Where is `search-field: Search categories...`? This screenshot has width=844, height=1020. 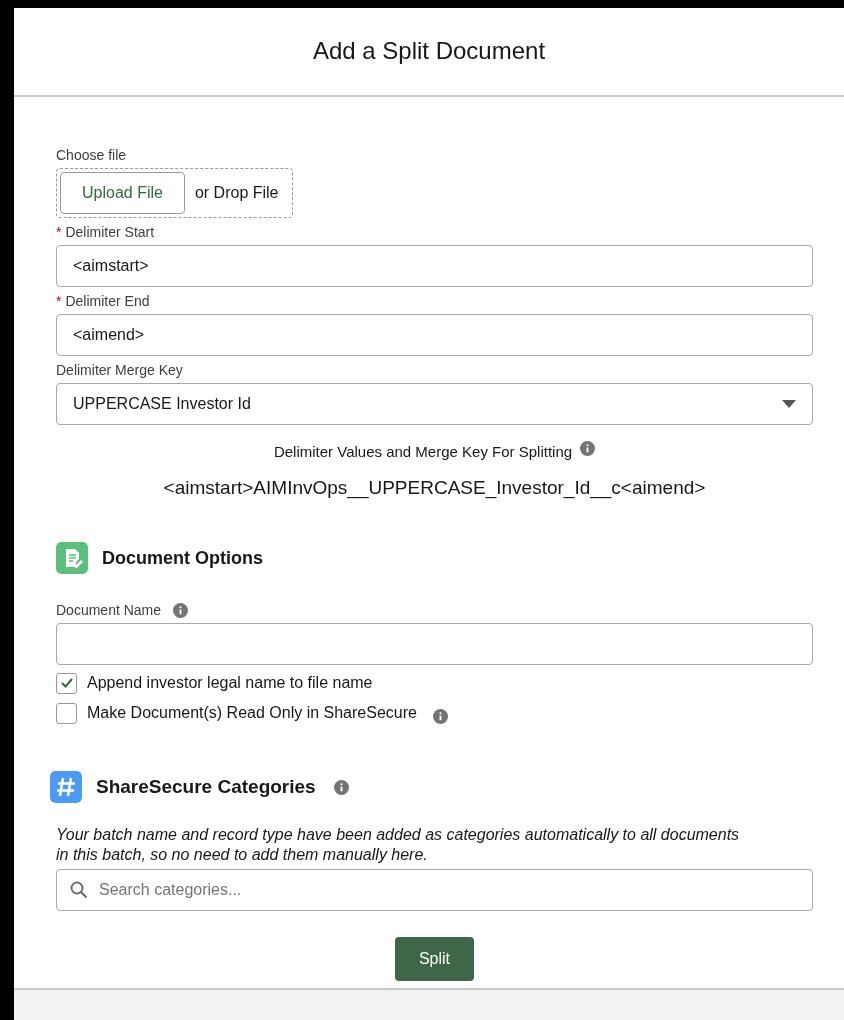 search-field: Search categories... is located at coordinates (434, 890).